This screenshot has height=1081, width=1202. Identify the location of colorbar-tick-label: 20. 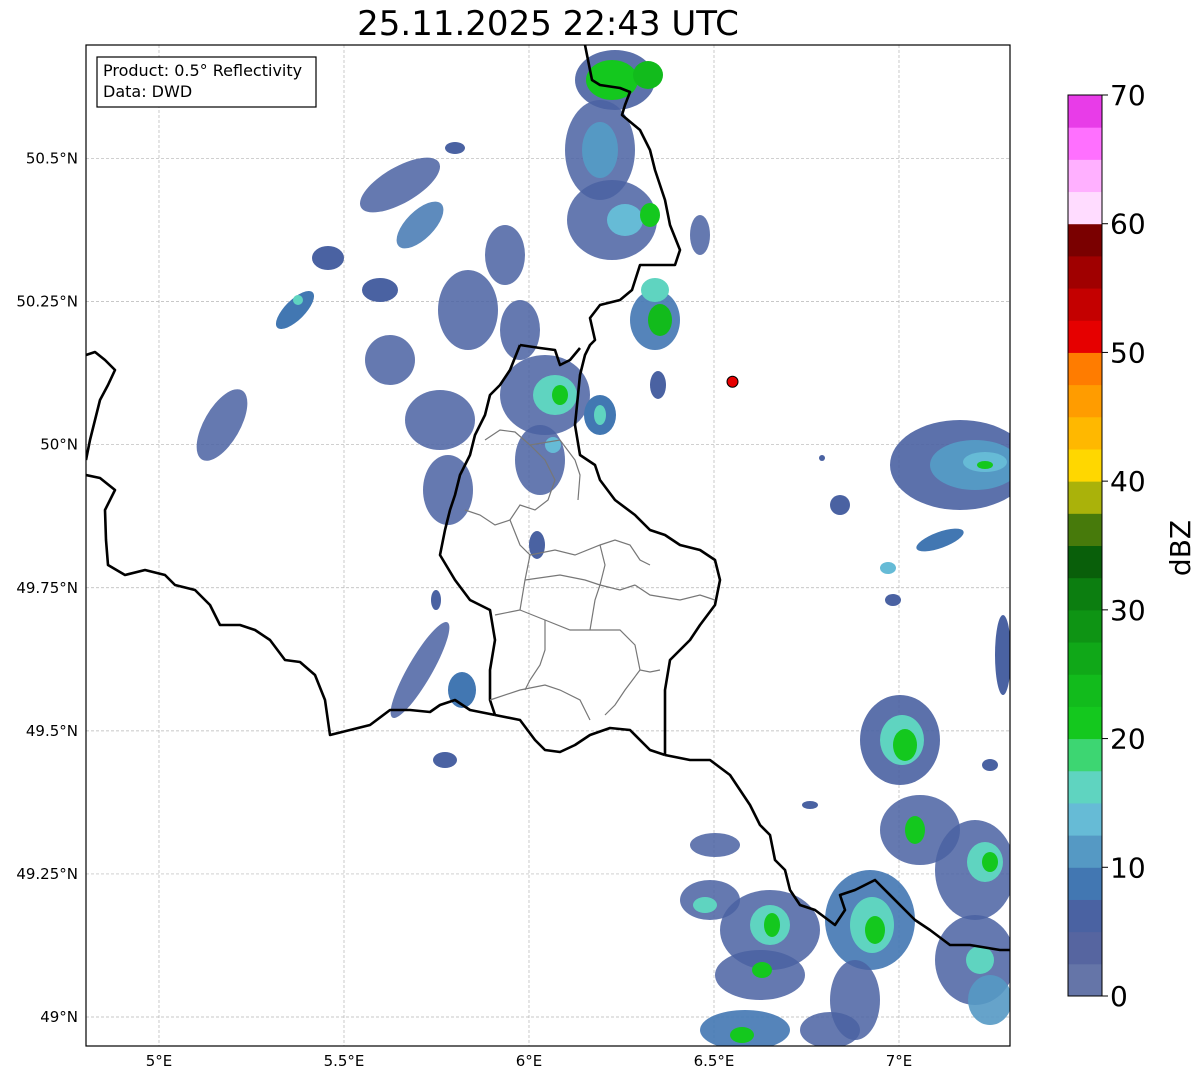
(1128, 739).